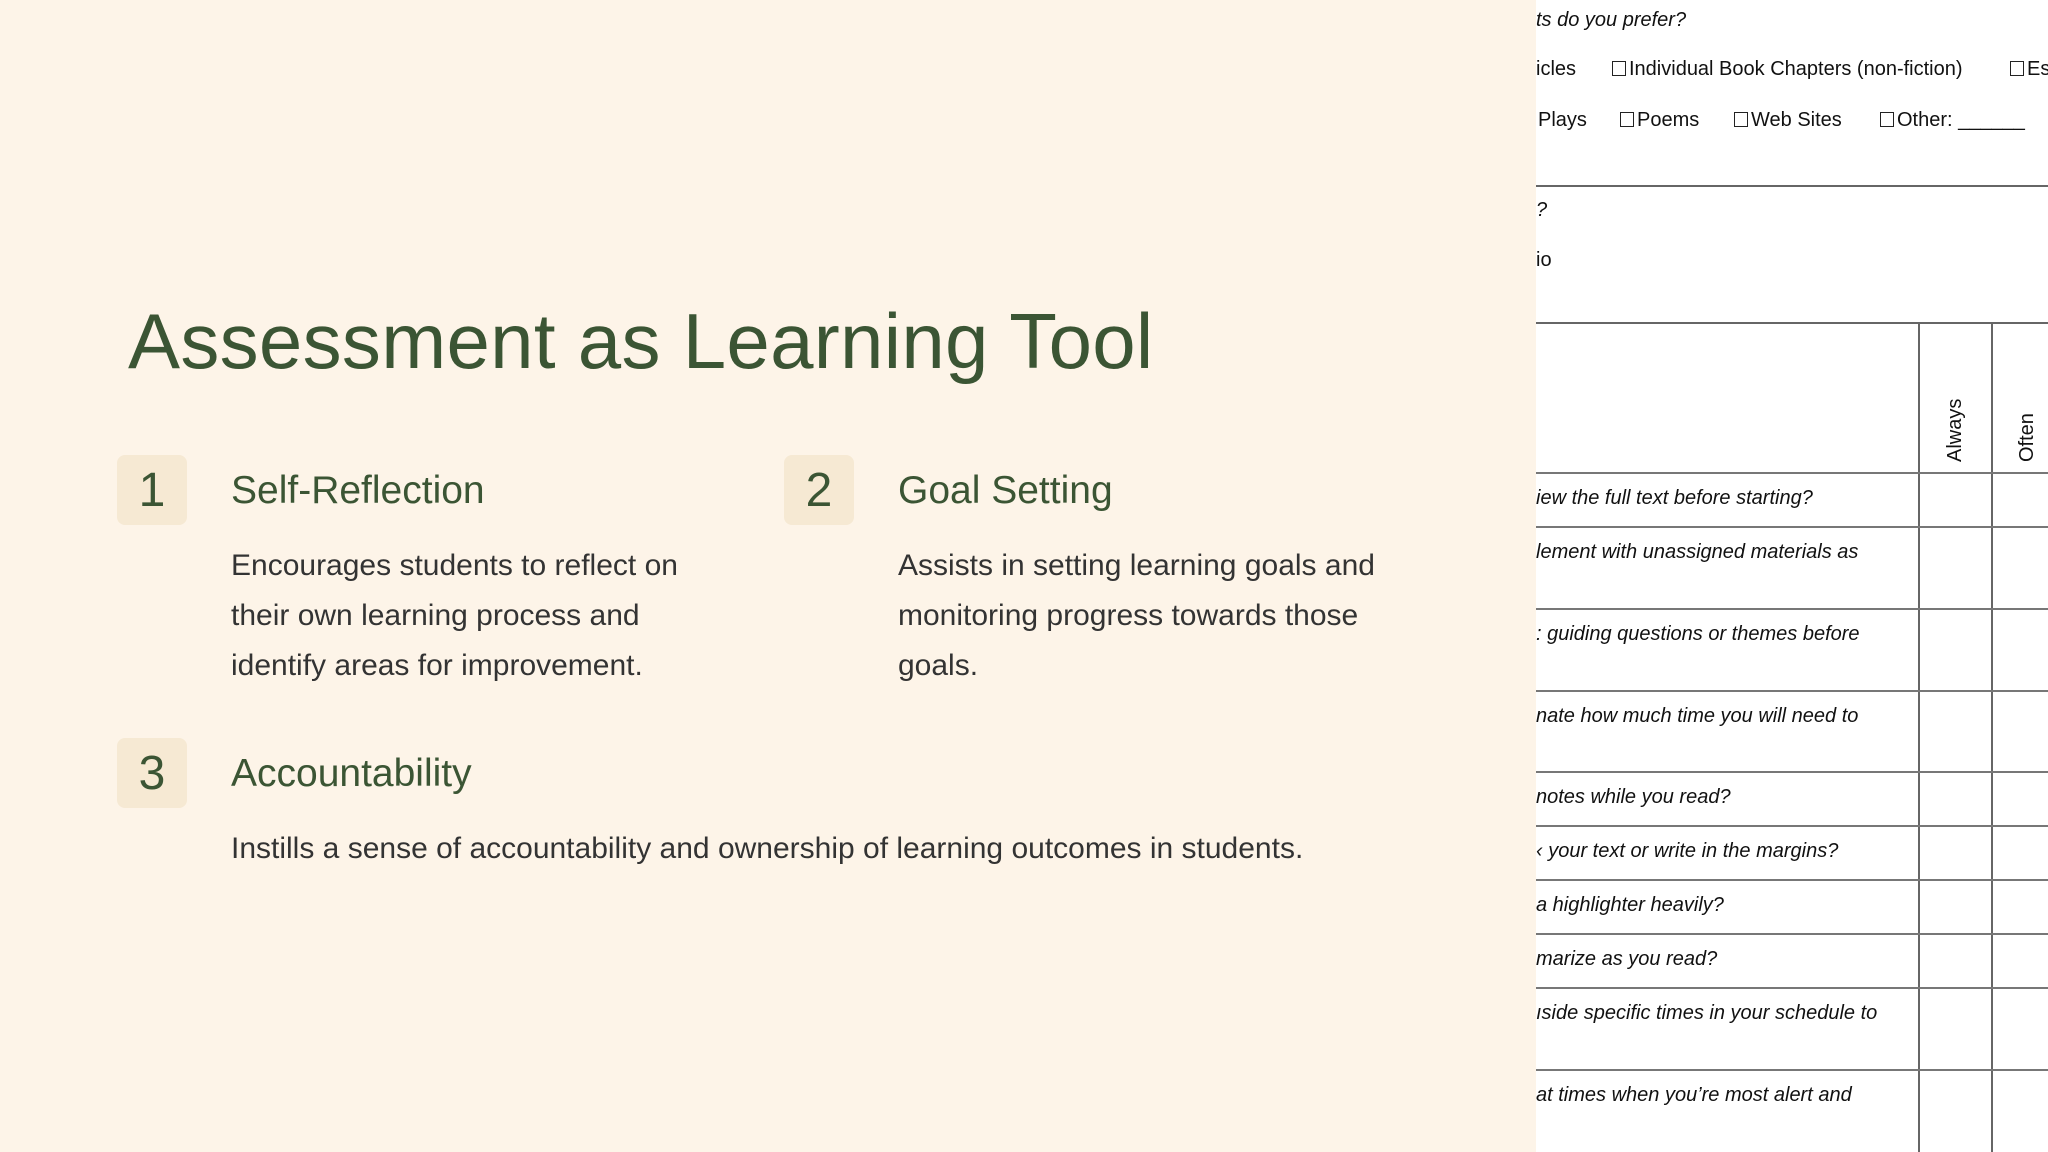  What do you see at coordinates (1707, 1013) in the screenshot?
I see `table-row: ıside specific times in your schedule to` at bounding box center [1707, 1013].